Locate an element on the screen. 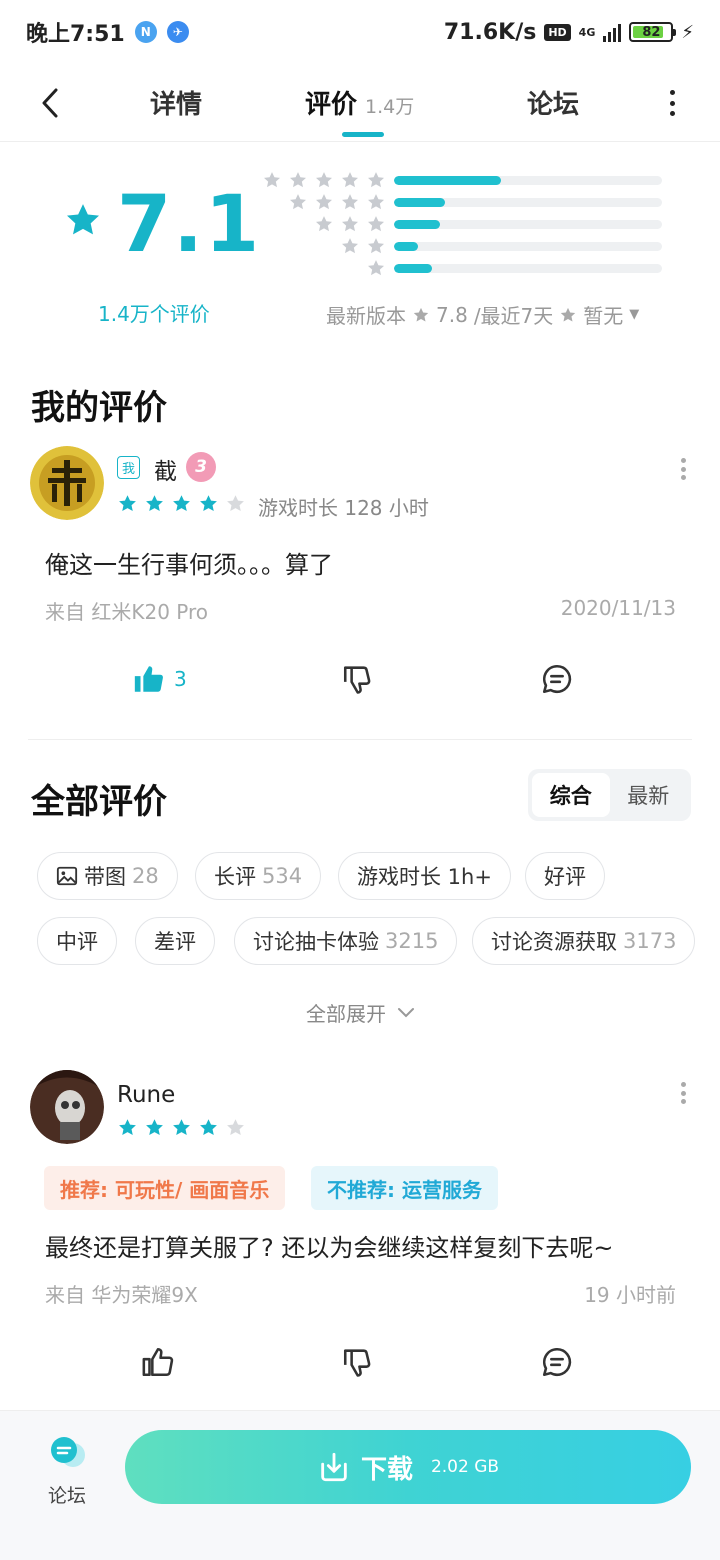 Image resolution: width=720 pixels, height=1560 pixels. filter-chip-neutral: 中评 is located at coordinates (77, 941).